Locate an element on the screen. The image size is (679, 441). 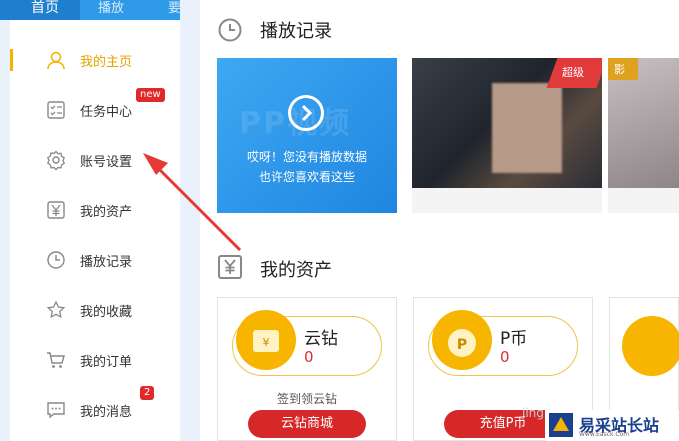
empty-suggestion: 也许您喜欢看这些 is located at coordinates (306, 177).